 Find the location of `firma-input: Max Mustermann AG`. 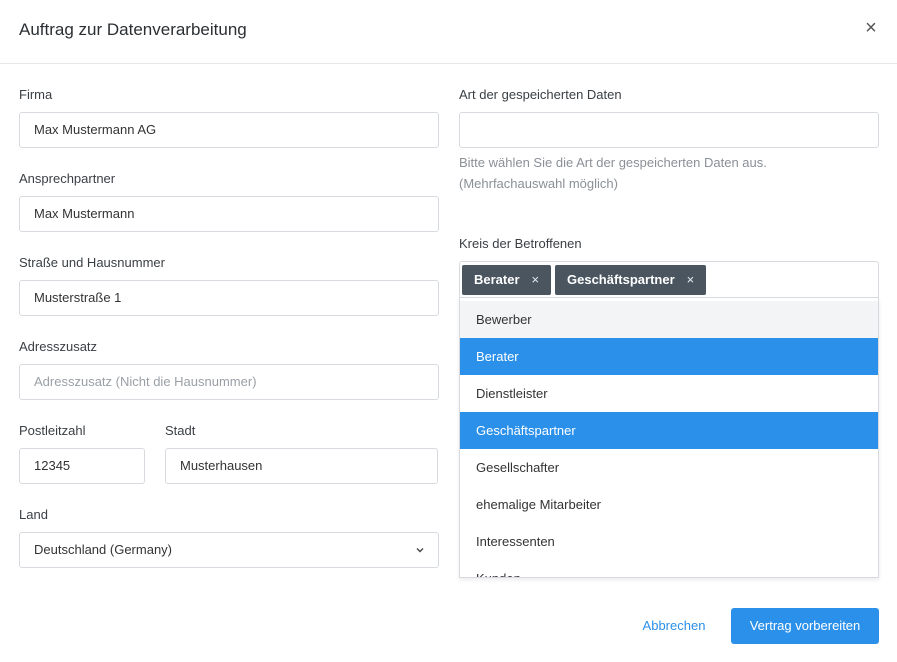

firma-input: Max Mustermann AG is located at coordinates (229, 130).